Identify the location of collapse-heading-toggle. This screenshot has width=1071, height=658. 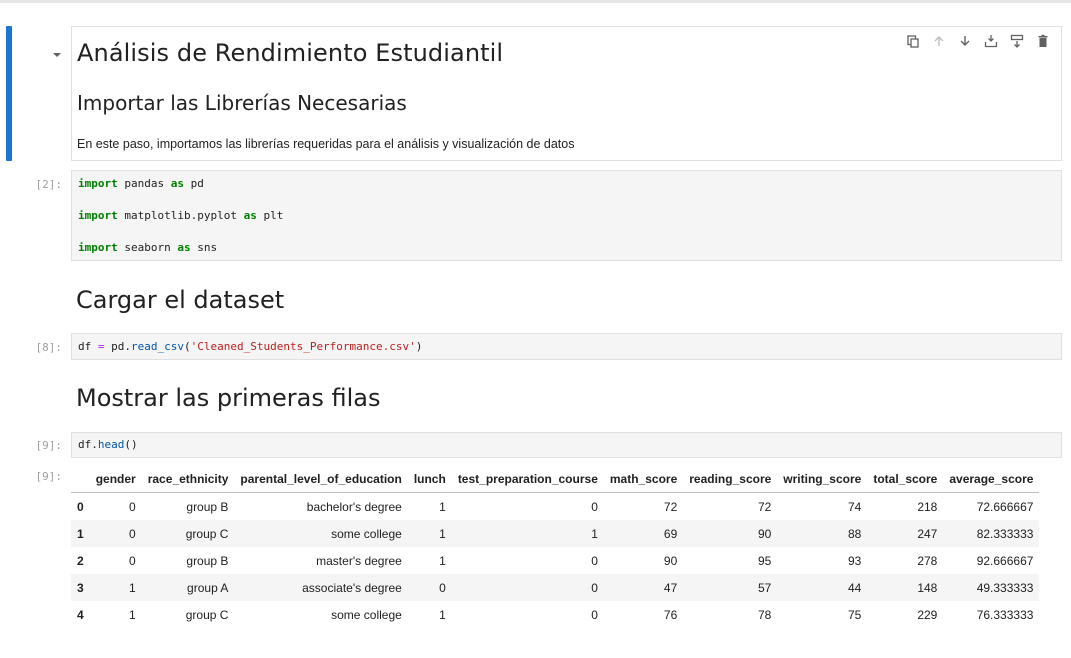
(57, 55).